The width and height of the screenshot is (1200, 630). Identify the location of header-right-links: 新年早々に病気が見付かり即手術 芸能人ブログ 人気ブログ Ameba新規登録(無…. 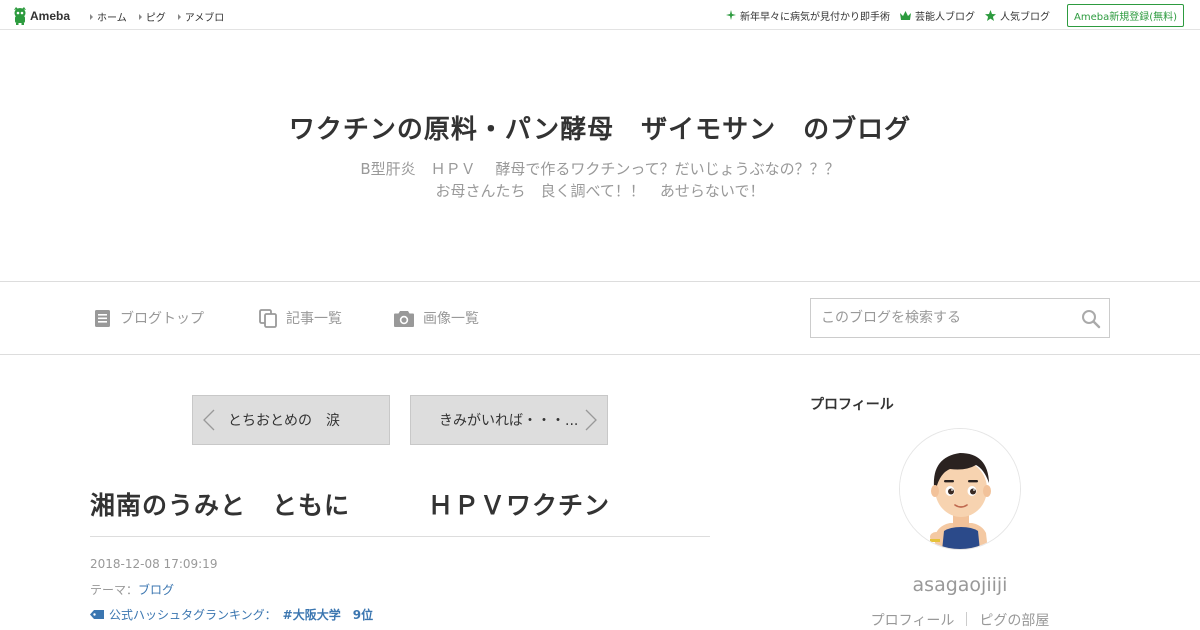
(962, 15).